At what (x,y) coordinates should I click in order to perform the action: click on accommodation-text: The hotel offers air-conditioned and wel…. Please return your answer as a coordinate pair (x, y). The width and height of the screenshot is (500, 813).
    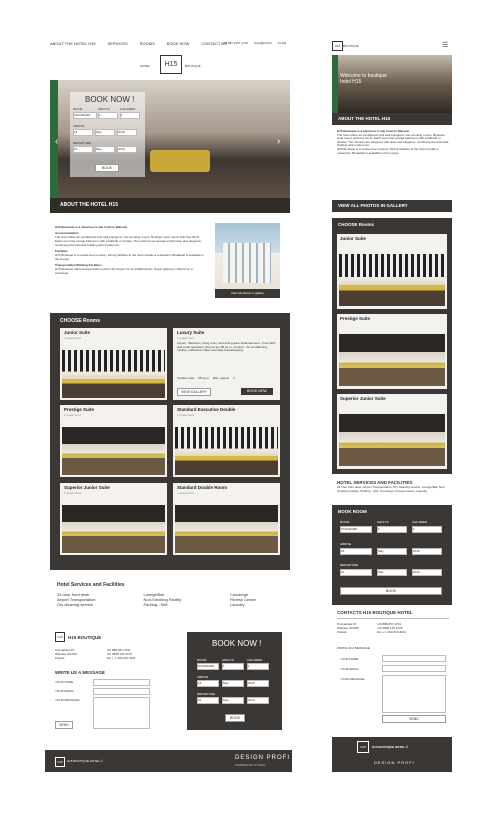
    Looking at the image, I should click on (128, 241).